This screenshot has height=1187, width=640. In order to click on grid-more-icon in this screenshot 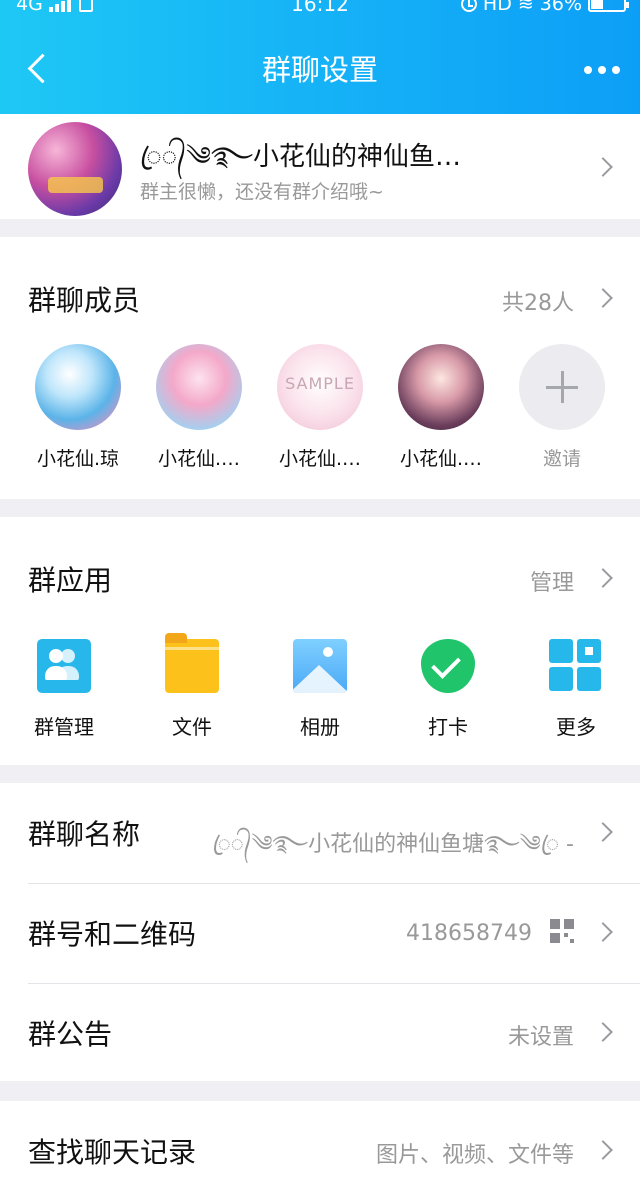, I will do `click(576, 666)`.